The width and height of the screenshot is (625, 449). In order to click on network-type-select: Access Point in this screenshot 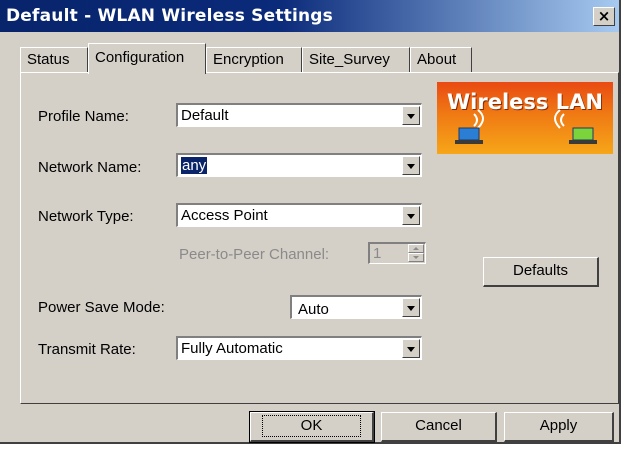, I will do `click(299, 215)`.